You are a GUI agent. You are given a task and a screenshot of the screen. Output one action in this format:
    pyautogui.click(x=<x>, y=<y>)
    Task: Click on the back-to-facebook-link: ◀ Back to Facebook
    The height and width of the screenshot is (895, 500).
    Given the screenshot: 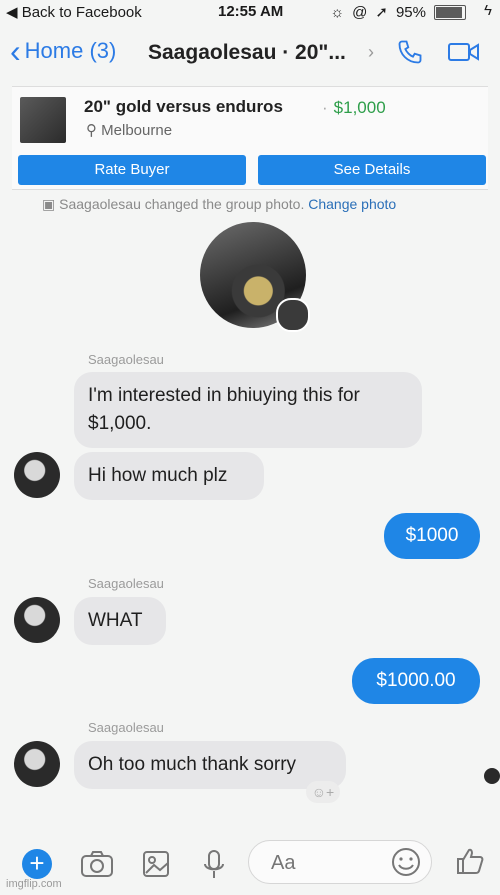 What is the action you would take?
    pyautogui.click(x=74, y=12)
    